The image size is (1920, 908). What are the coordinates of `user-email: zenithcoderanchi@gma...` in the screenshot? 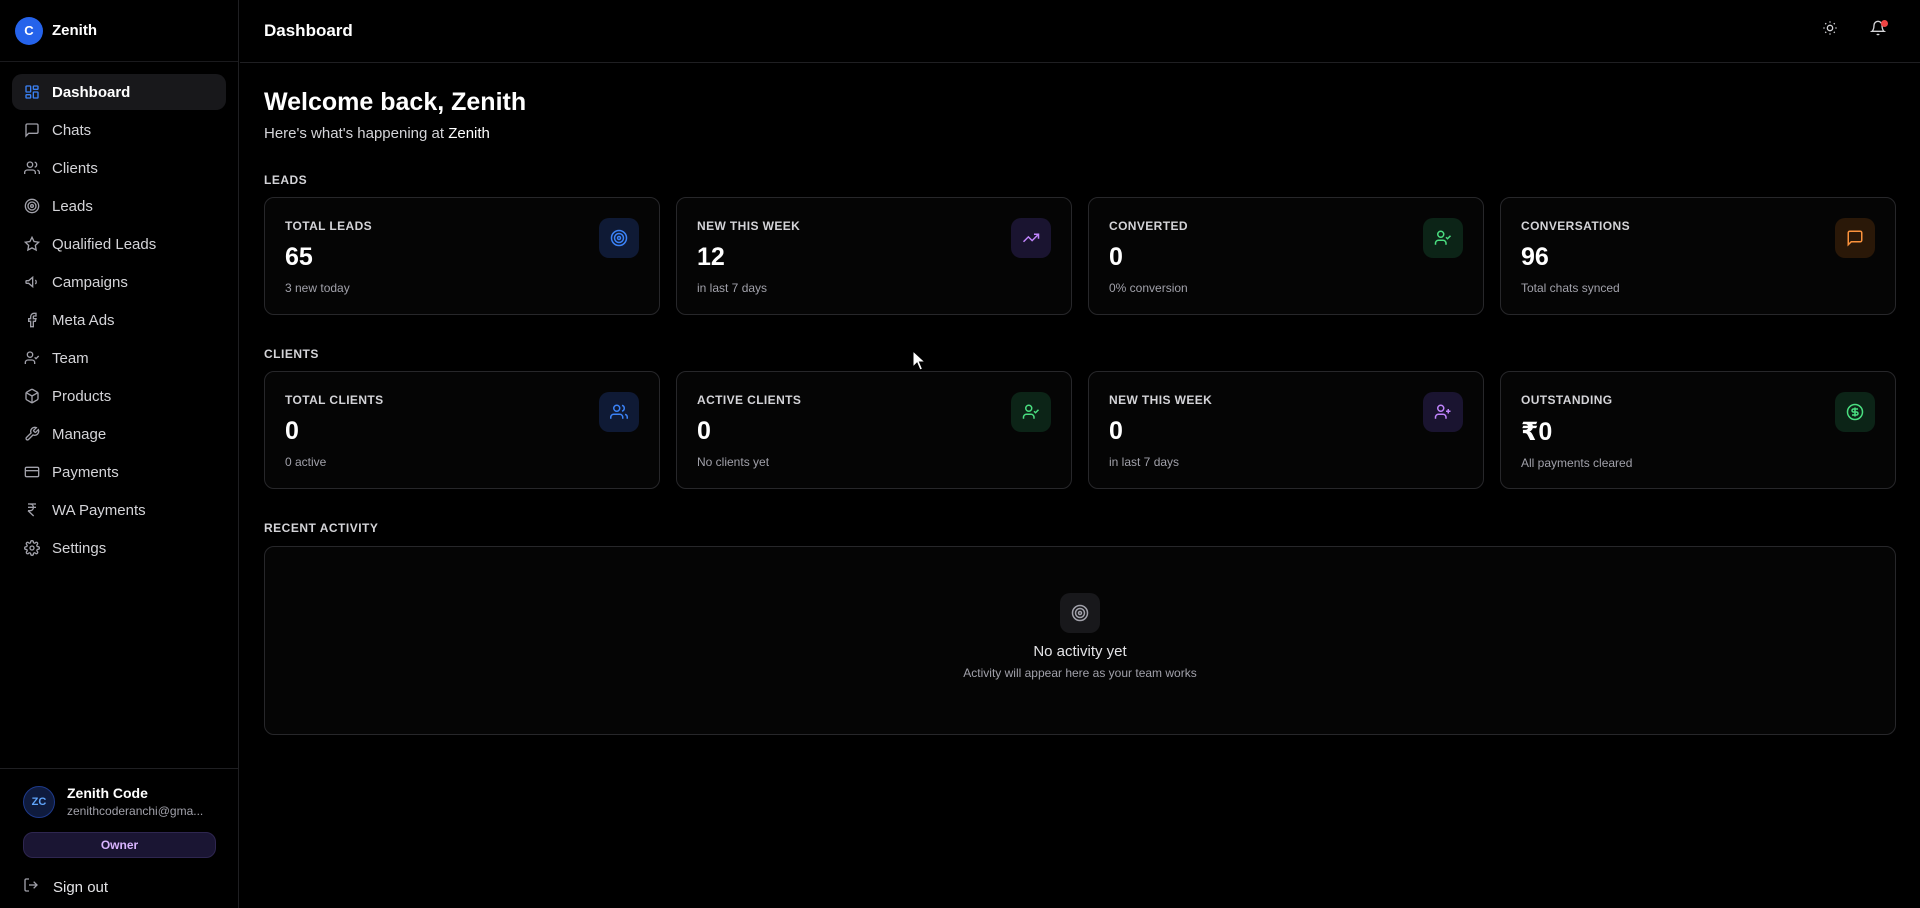 It's located at (135, 811).